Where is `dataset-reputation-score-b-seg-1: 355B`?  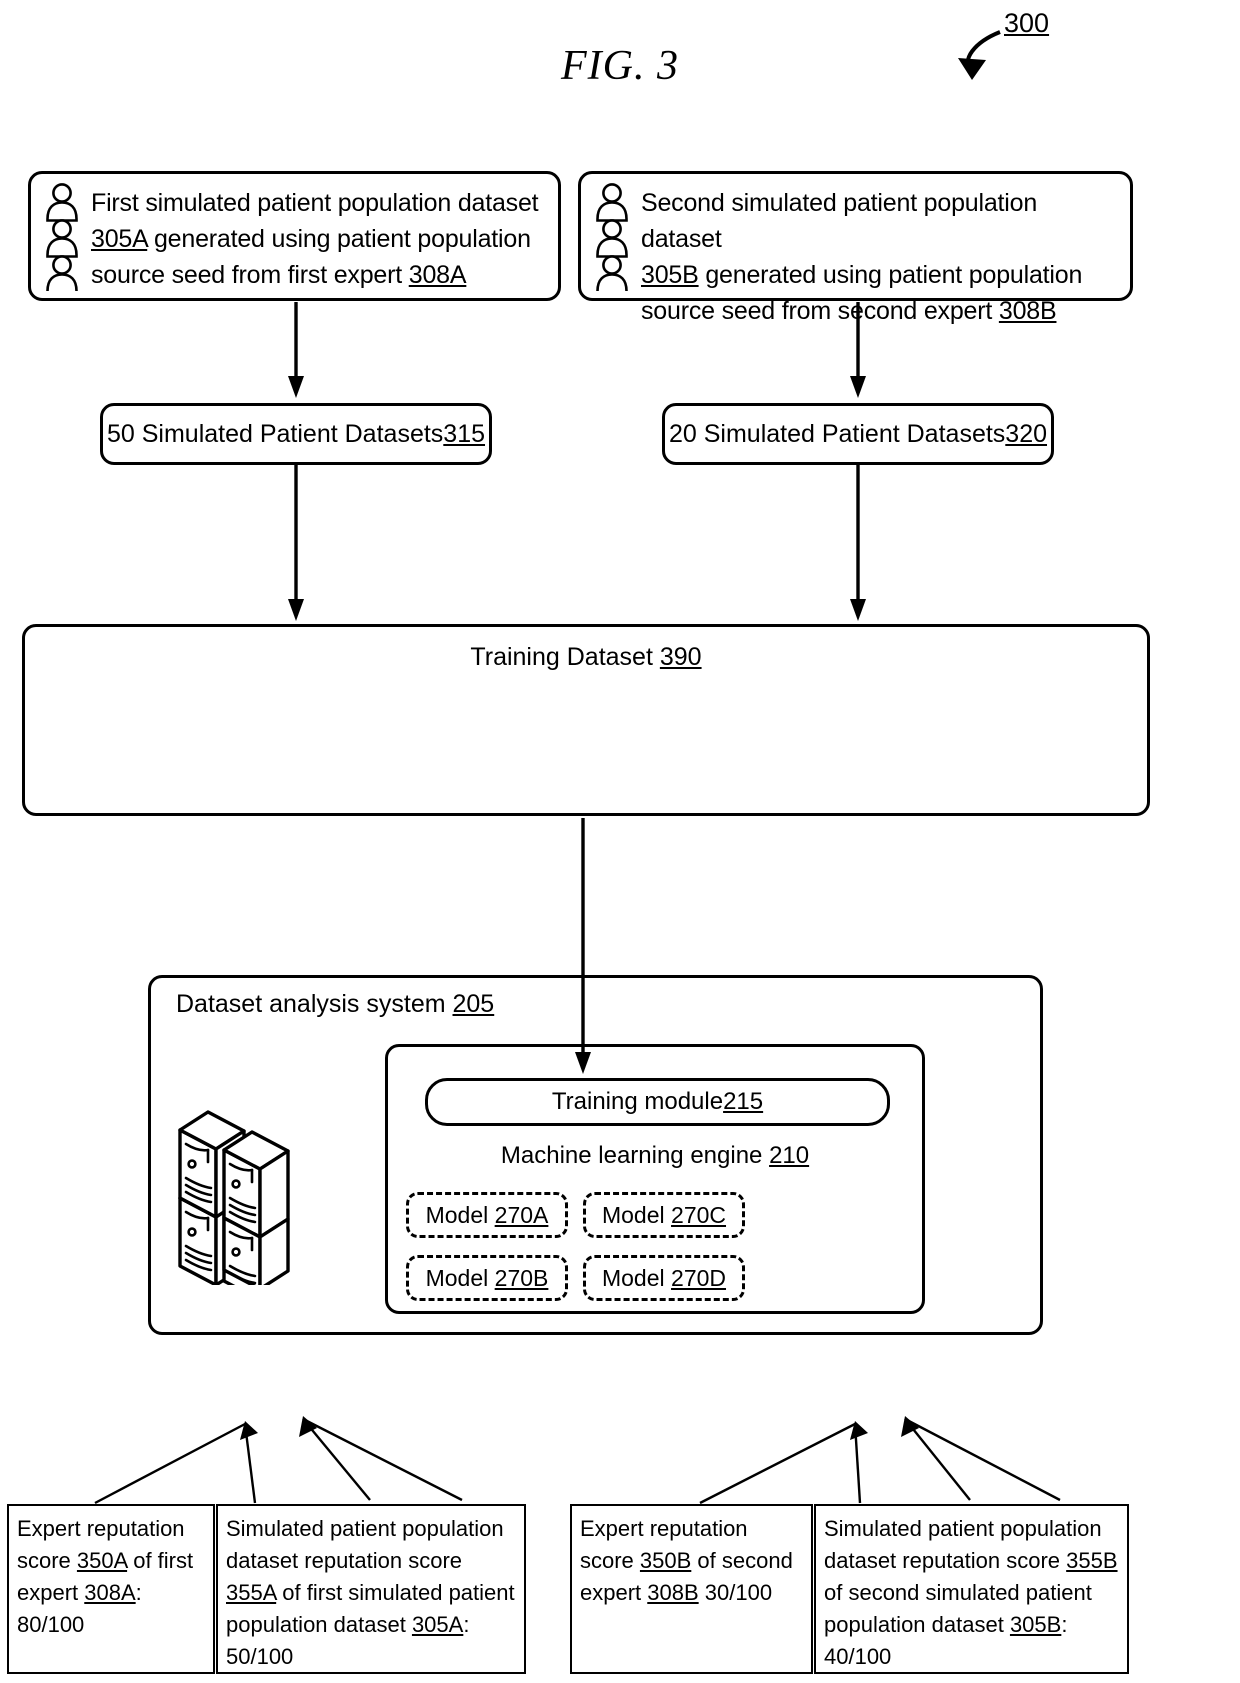
dataset-reputation-score-b-seg-1: 355B is located at coordinates (1092, 1560).